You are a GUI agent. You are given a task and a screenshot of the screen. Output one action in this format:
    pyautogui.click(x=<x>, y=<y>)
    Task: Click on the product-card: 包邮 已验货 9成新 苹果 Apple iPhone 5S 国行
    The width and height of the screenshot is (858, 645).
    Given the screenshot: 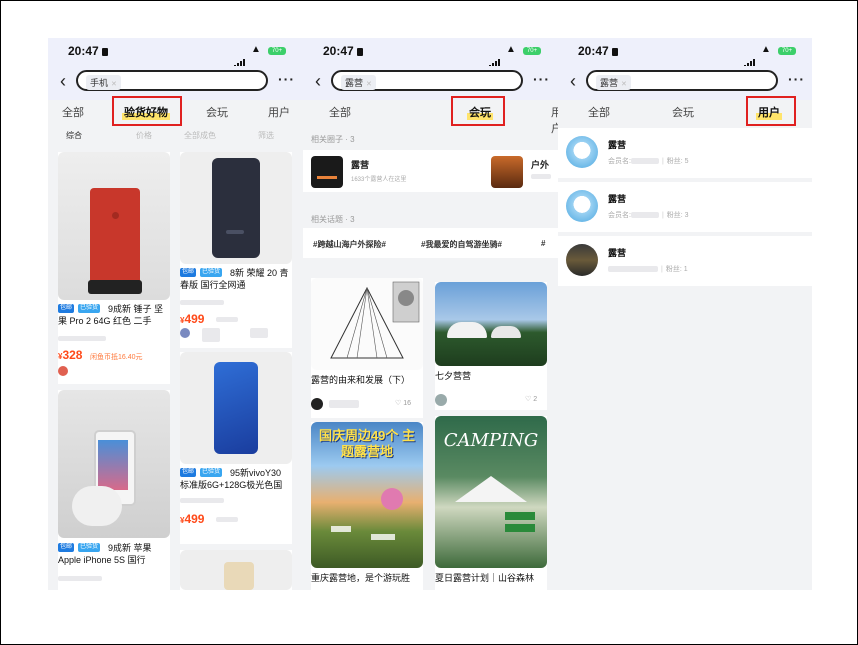 What is the action you would take?
    pyautogui.click(x=114, y=490)
    